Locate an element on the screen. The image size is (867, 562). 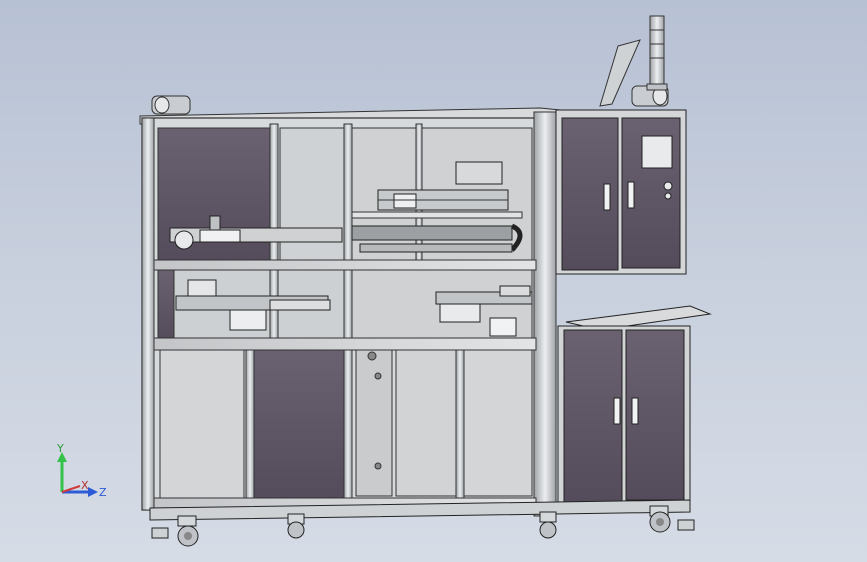
y-axis-label: Y is located at coordinates (60, 448).